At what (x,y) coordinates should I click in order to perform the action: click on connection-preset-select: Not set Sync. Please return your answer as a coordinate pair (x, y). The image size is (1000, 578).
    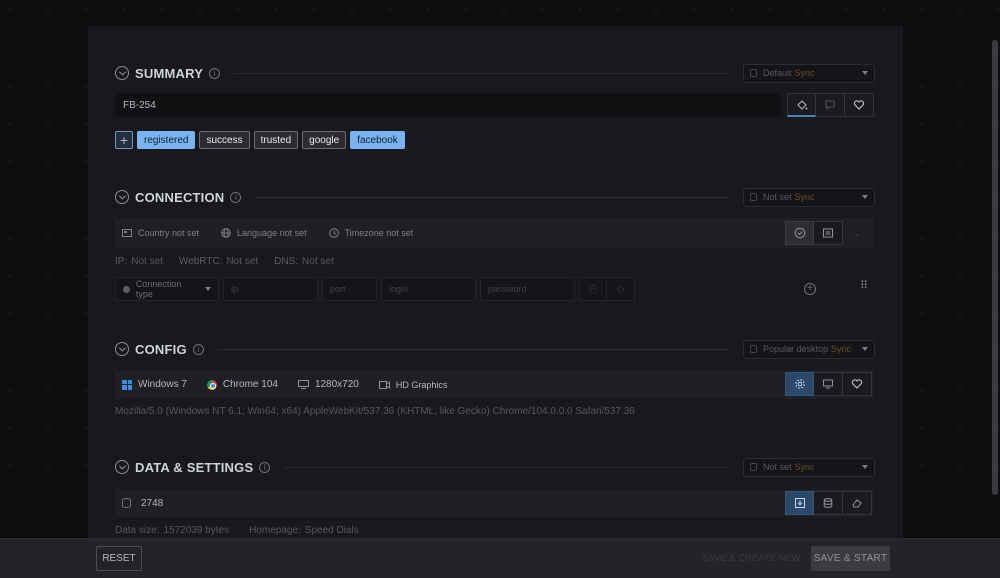
    Looking at the image, I should click on (809, 197).